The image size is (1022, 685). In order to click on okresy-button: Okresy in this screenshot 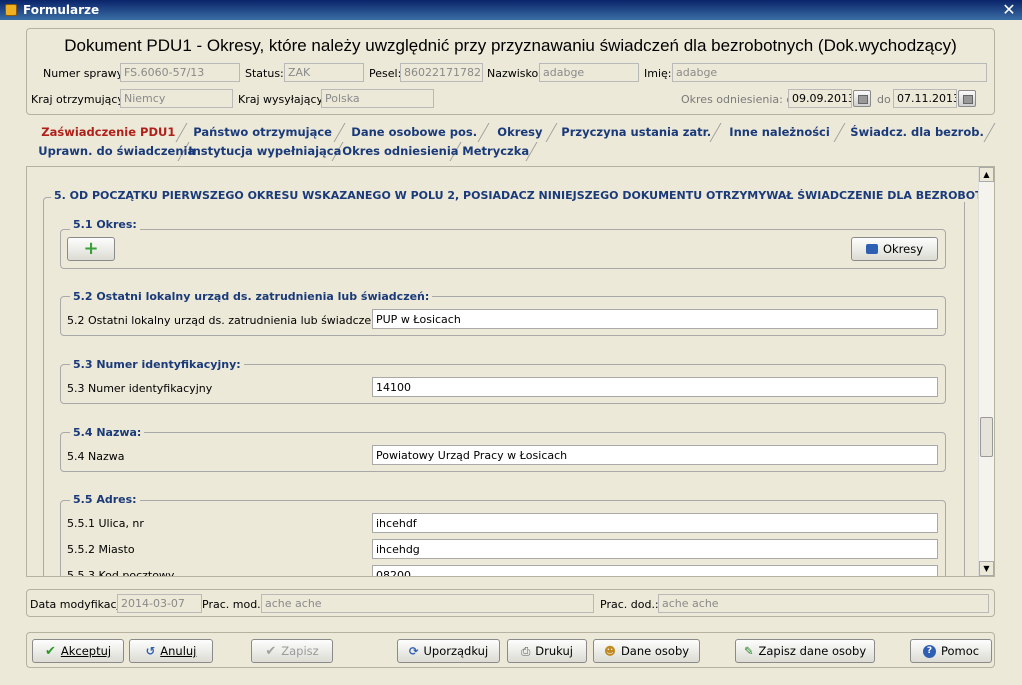, I will do `click(894, 249)`.